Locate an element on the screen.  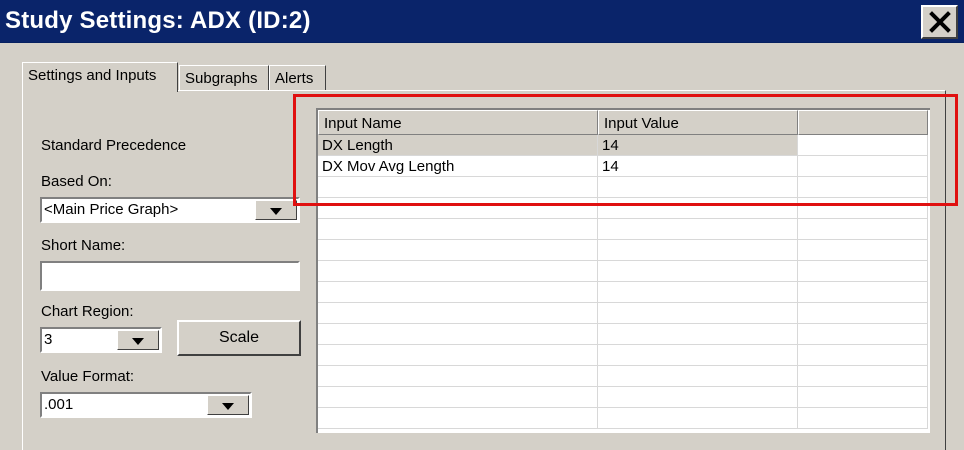
column-header-extra is located at coordinates (863, 122).